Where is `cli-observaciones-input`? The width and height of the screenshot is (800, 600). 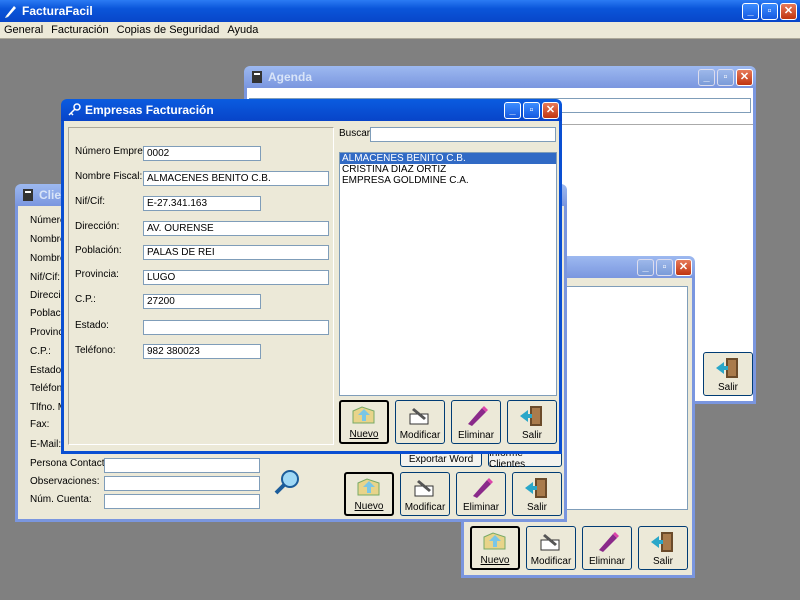 cli-observaciones-input is located at coordinates (182, 483).